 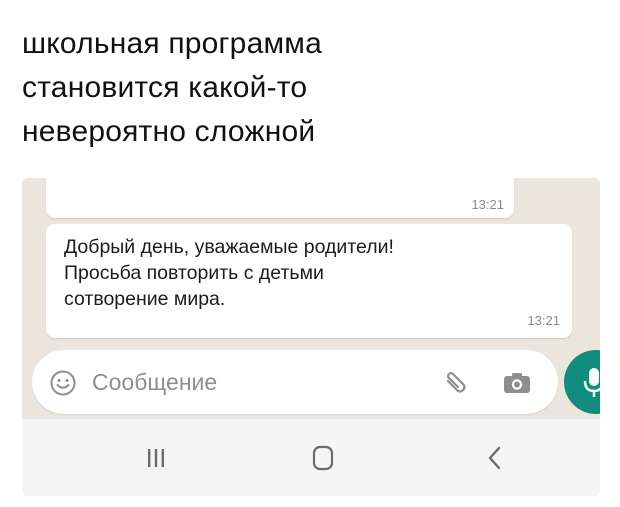 What do you see at coordinates (455, 383) in the screenshot?
I see `paperclip-icon` at bounding box center [455, 383].